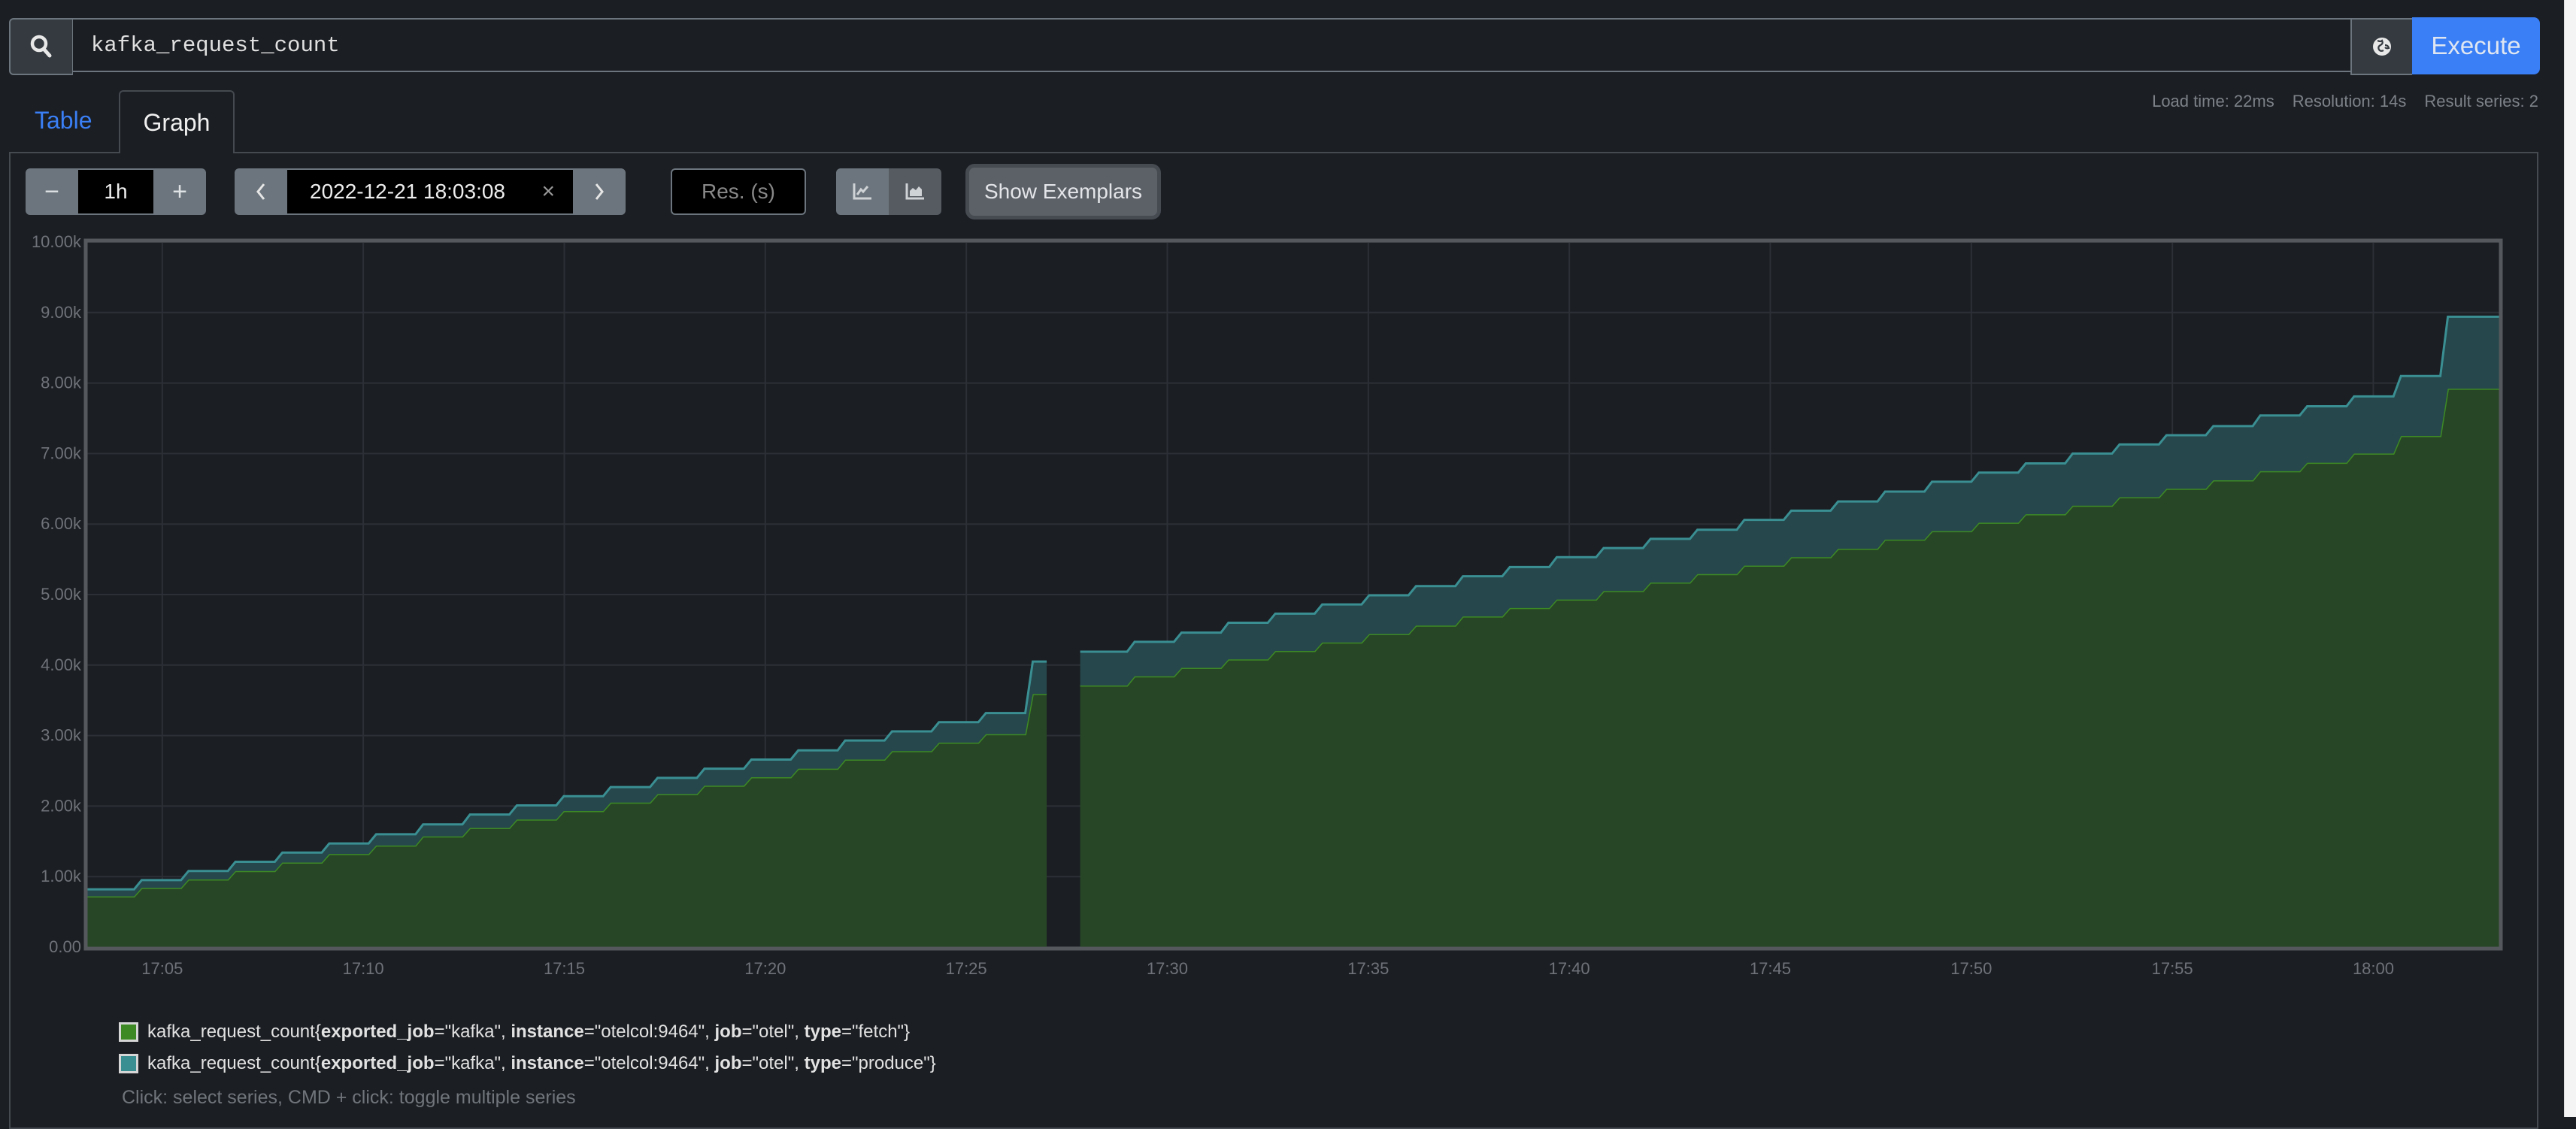 The height and width of the screenshot is (1129, 2576). I want to click on x-tick-label: 17:05, so click(162, 968).